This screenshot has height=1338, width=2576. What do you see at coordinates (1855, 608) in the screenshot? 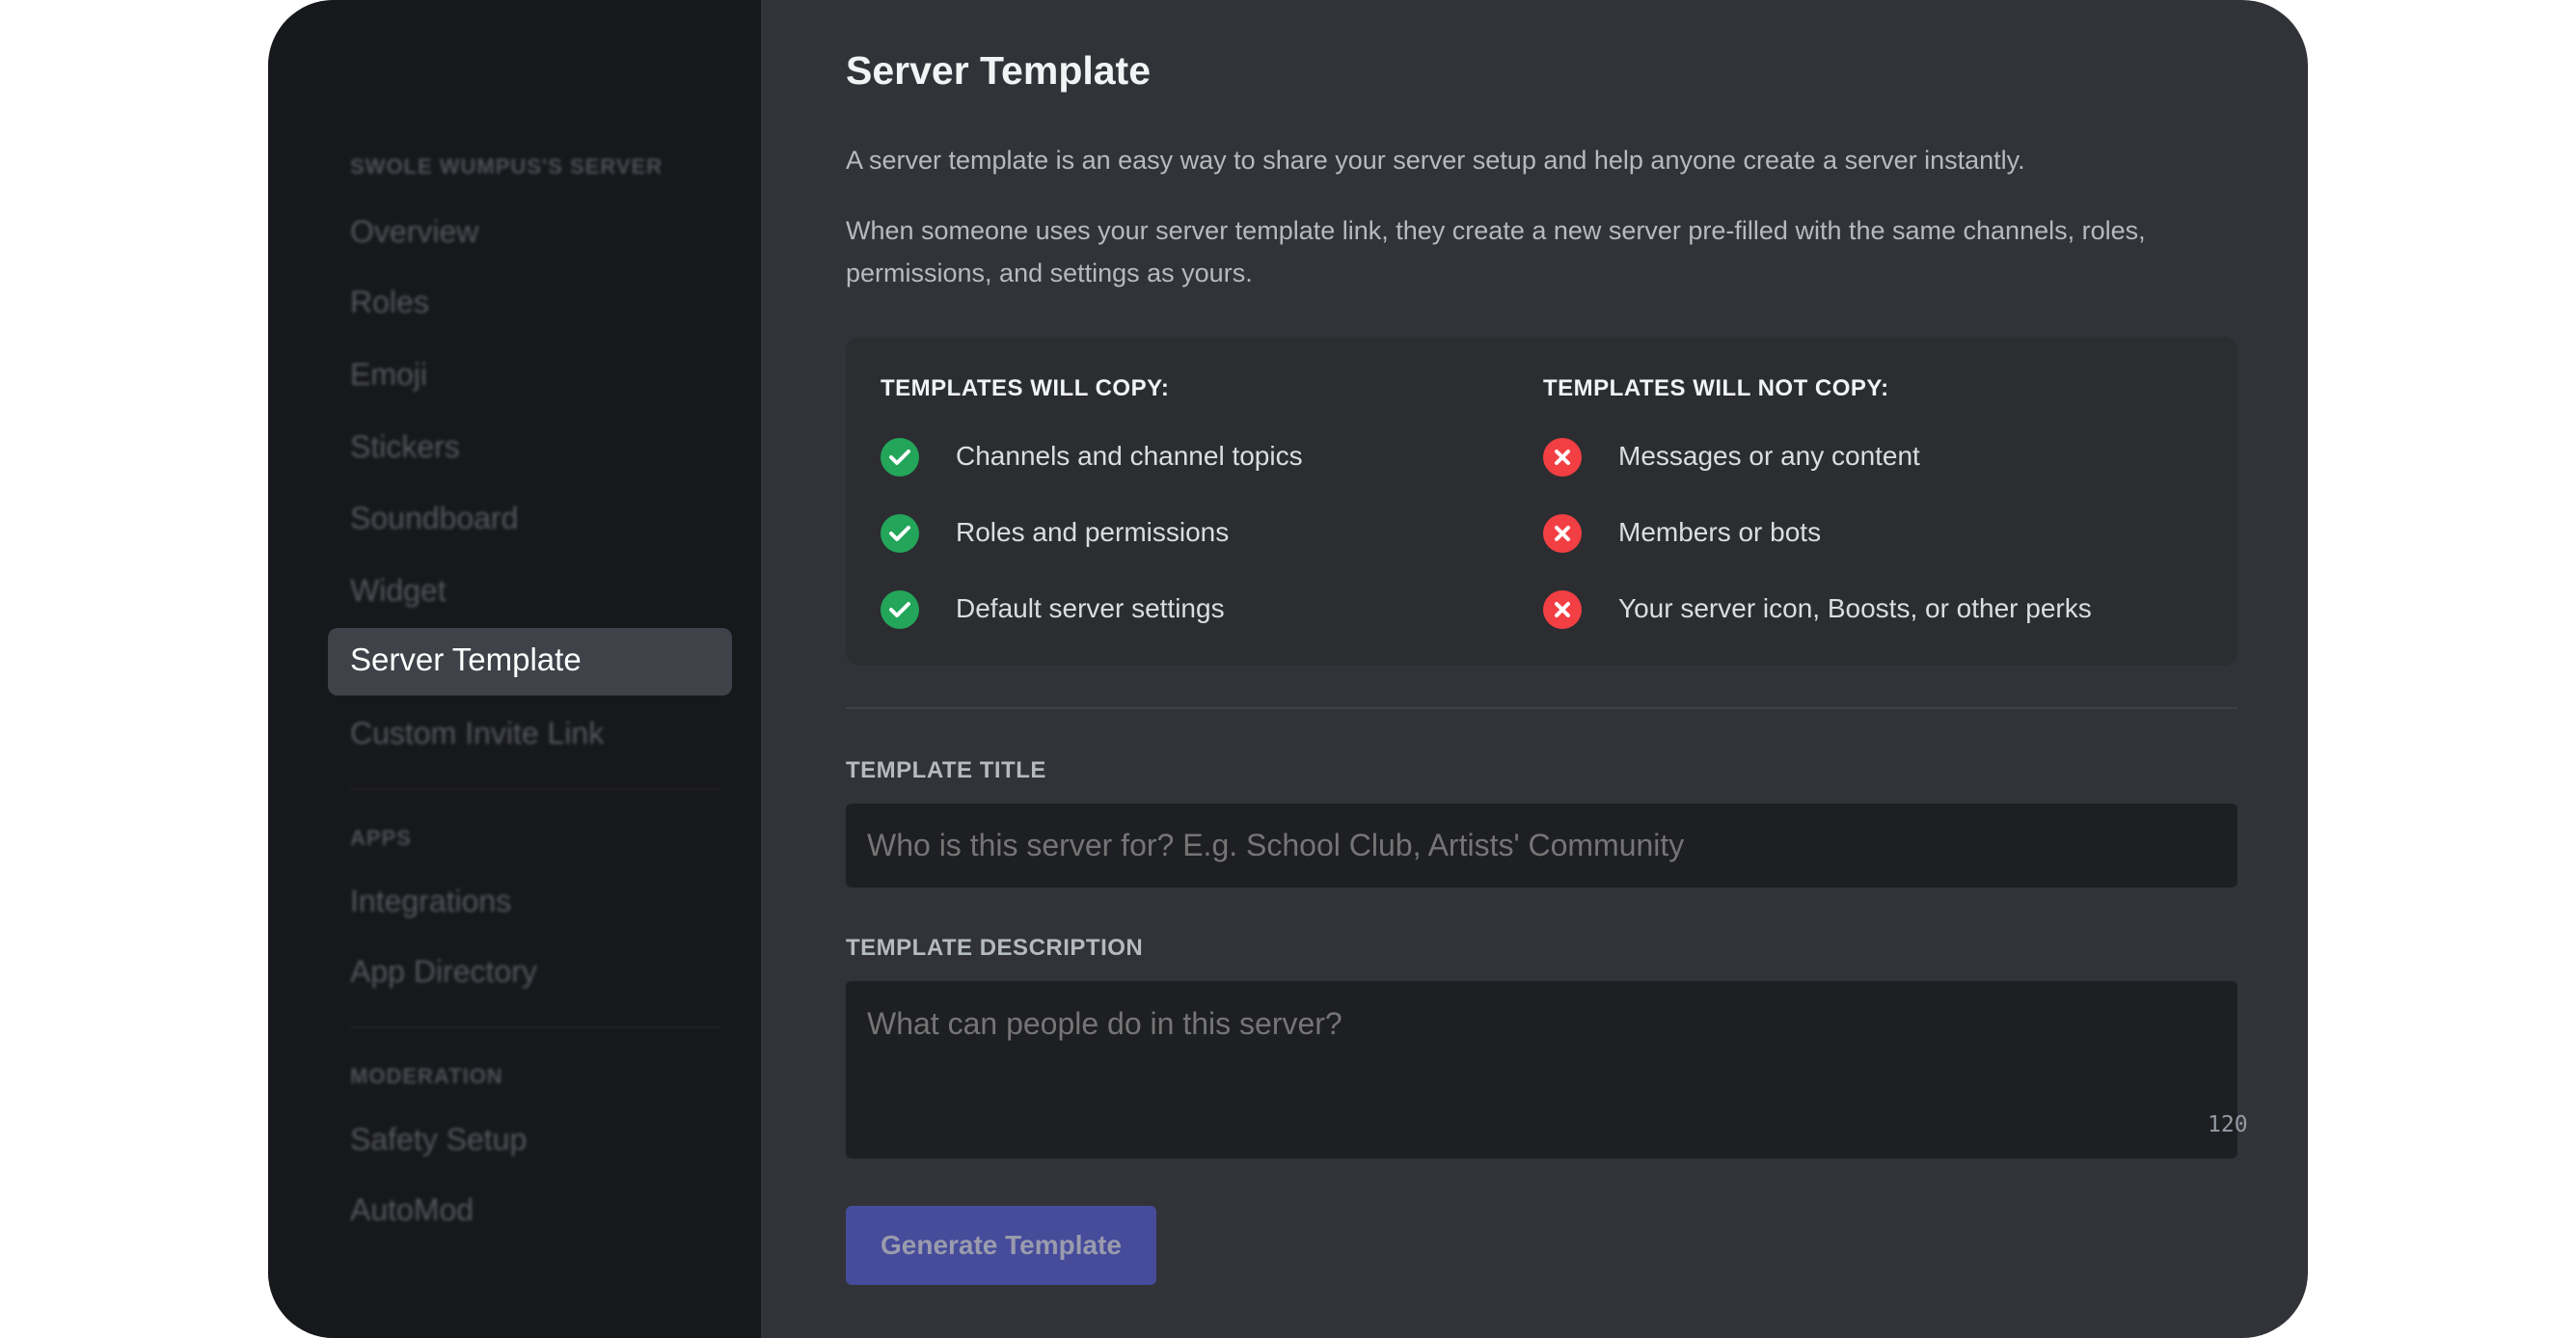
I see `list-item: Your server icon, Boosts, or other perks` at bounding box center [1855, 608].